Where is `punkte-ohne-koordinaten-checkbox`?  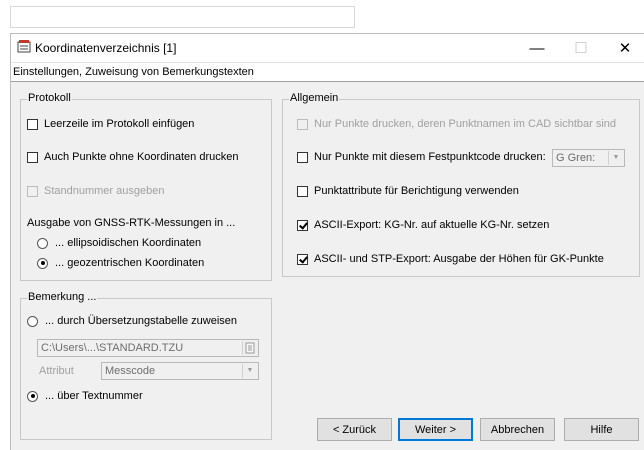
punkte-ohne-koordinaten-checkbox is located at coordinates (32, 157).